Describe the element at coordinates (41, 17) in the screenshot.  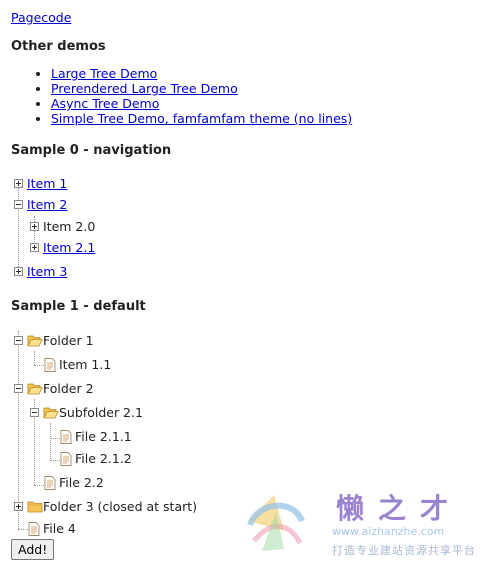
I see `pagecode-link: Pagecode` at that location.